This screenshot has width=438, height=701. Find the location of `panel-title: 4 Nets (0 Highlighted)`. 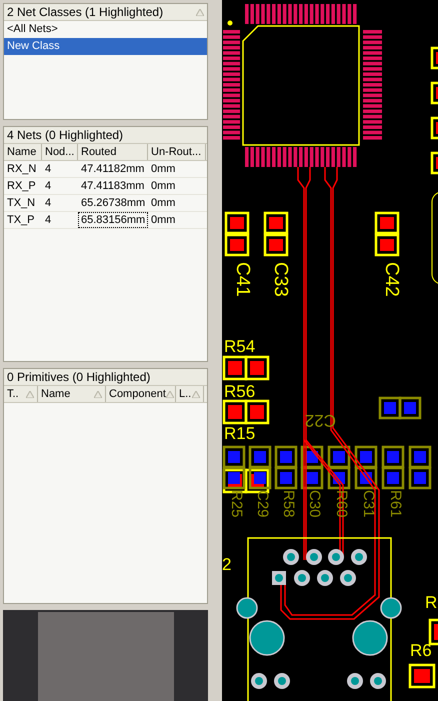

panel-title: 4 Nets (0 Highlighted) is located at coordinates (65, 135).